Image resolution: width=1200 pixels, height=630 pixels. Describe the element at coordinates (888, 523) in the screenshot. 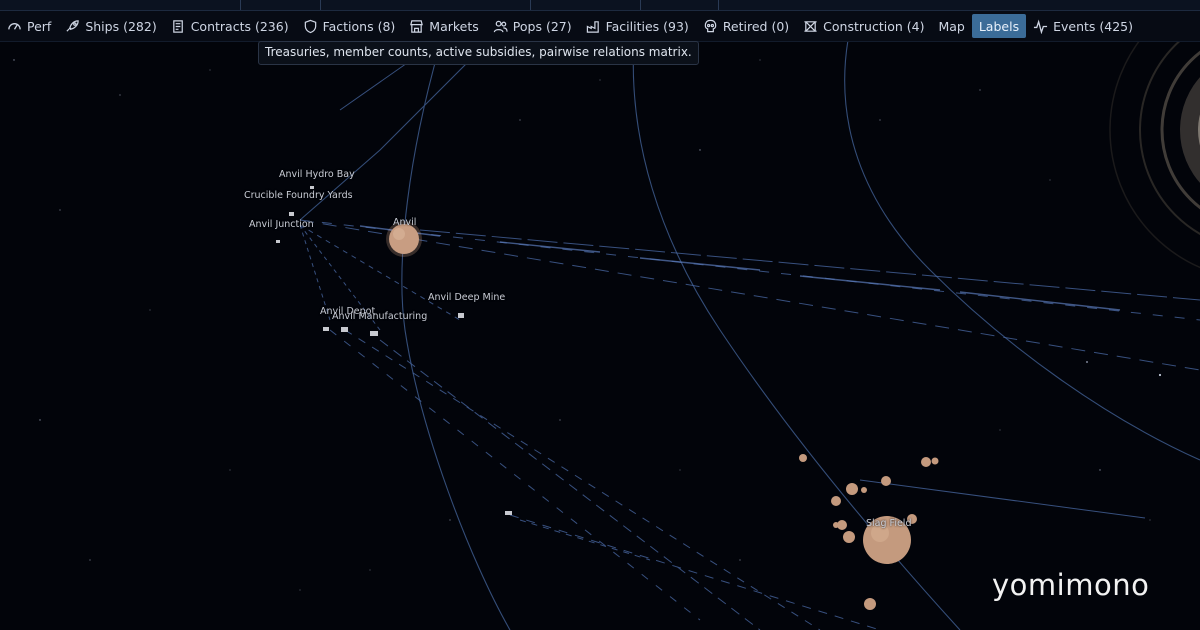

I see `label-slag-field: Slag Field` at that location.